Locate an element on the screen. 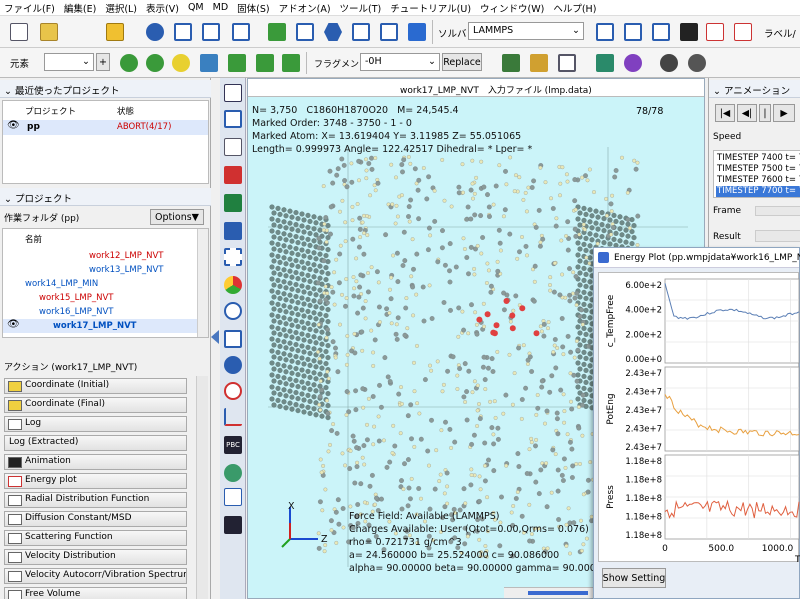 The height and width of the screenshot is (599, 800). frame-slider is located at coordinates (777, 211).